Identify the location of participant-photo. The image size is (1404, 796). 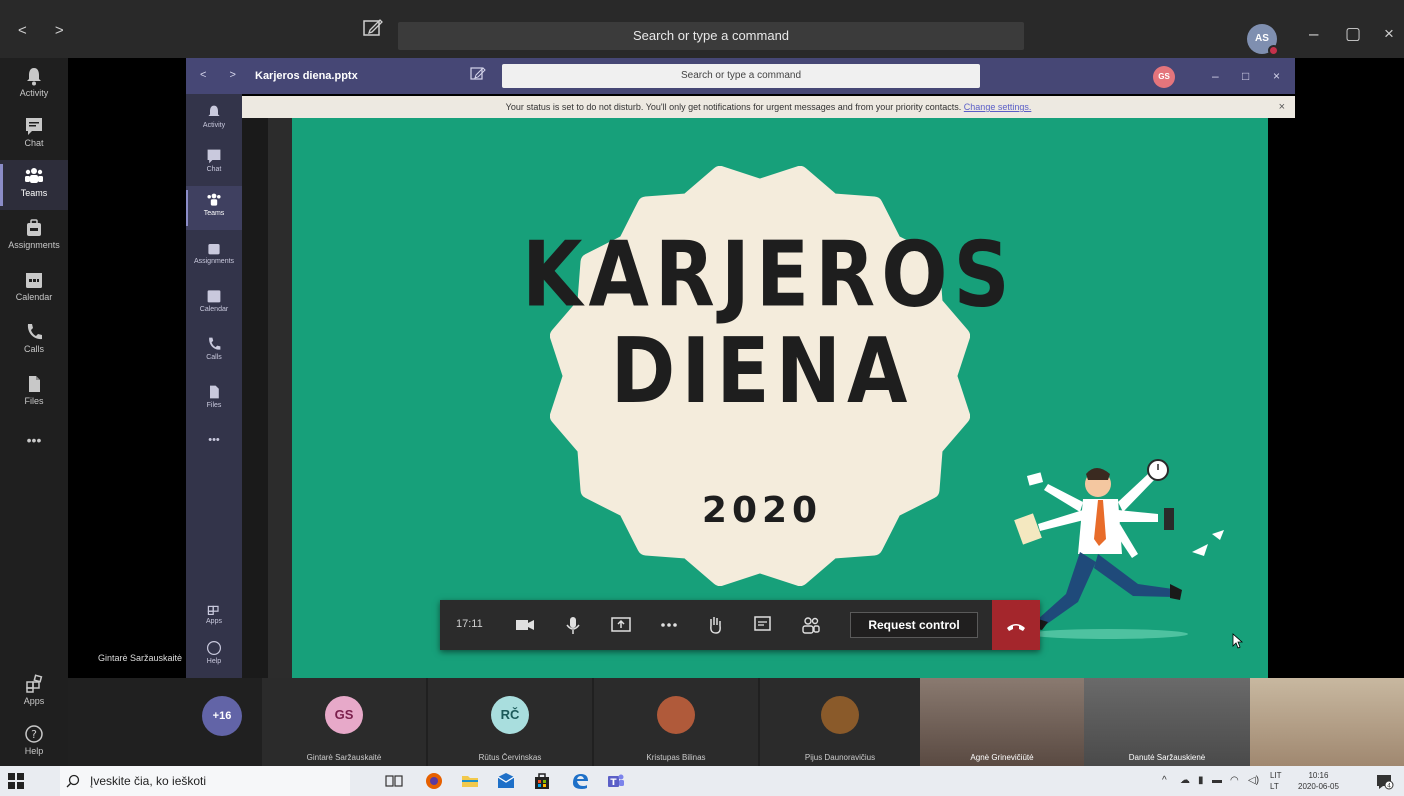
(676, 715).